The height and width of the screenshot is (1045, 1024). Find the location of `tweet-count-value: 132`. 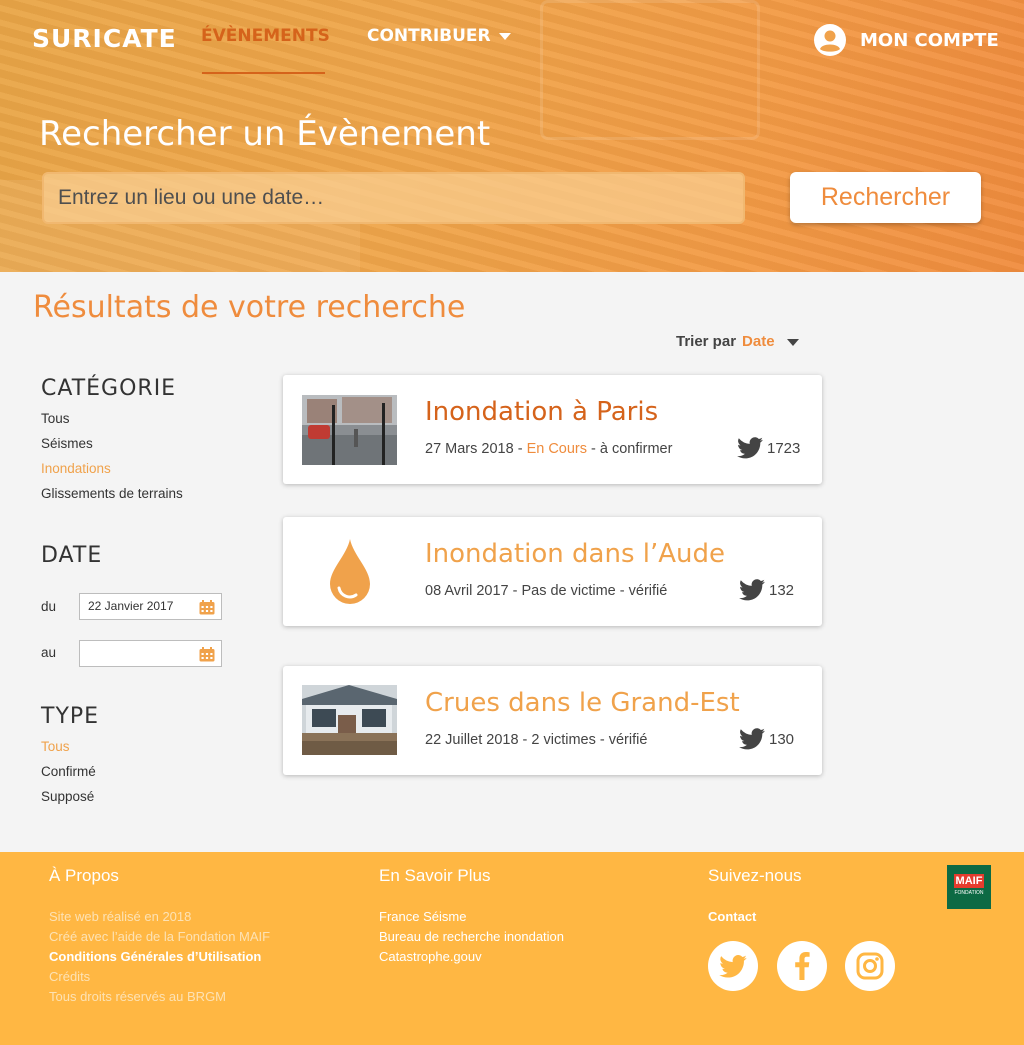

tweet-count-value: 132 is located at coordinates (782, 590).